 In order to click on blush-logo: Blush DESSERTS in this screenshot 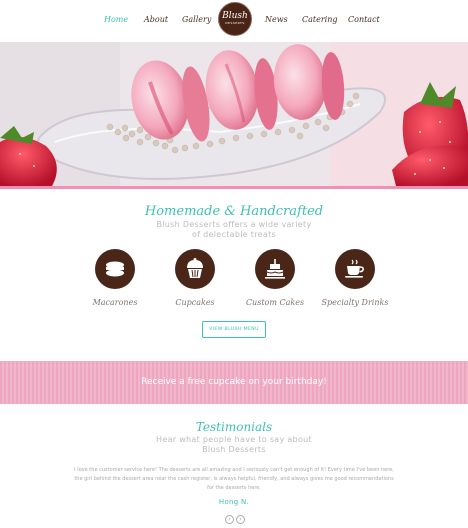, I will do `click(235, 19)`.